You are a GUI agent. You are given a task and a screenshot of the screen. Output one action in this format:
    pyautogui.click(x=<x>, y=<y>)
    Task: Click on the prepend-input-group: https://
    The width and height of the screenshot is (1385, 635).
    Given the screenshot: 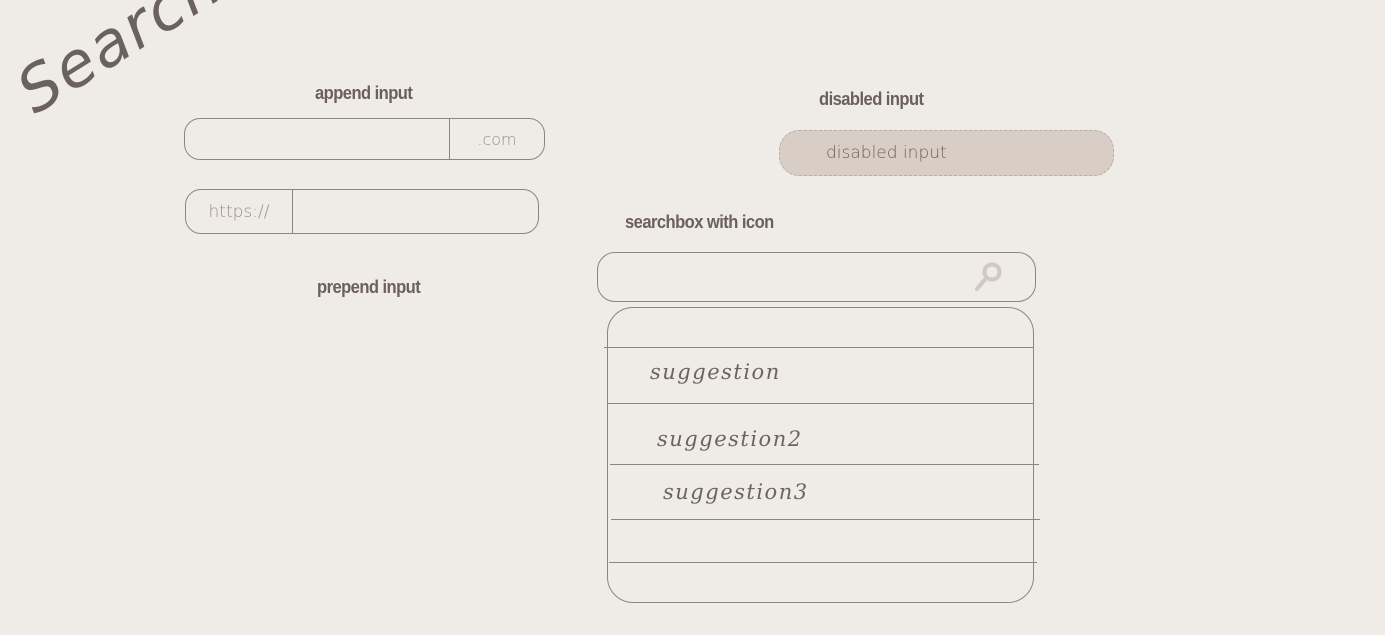 What is the action you would take?
    pyautogui.click(x=362, y=211)
    